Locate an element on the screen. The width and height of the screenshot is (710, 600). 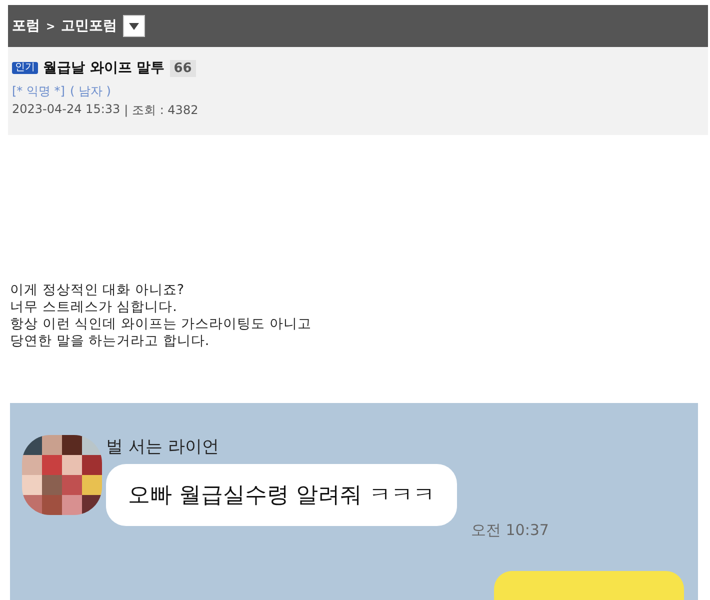
message-bubble: 오빠 월급실수령 알려줘 ㅋㅋㅋ is located at coordinates (281, 495).